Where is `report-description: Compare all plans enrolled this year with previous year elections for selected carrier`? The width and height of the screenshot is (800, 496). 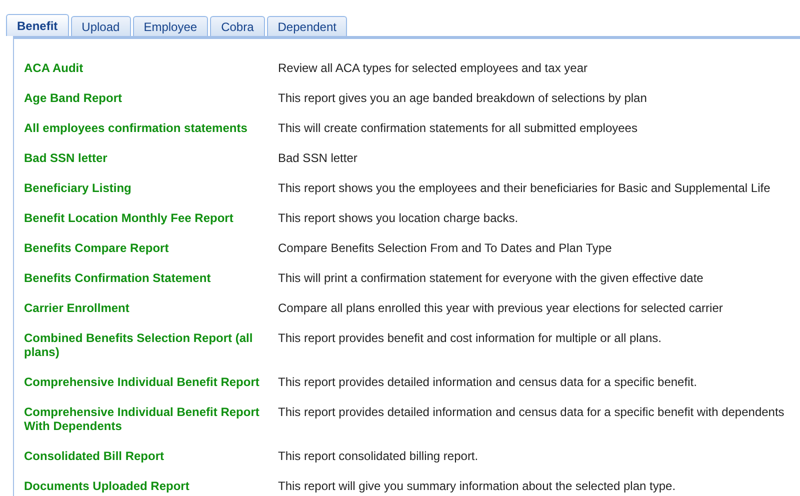
report-description: Compare all plans enrolled this year with previous year elections for selected carrier is located at coordinates (501, 308).